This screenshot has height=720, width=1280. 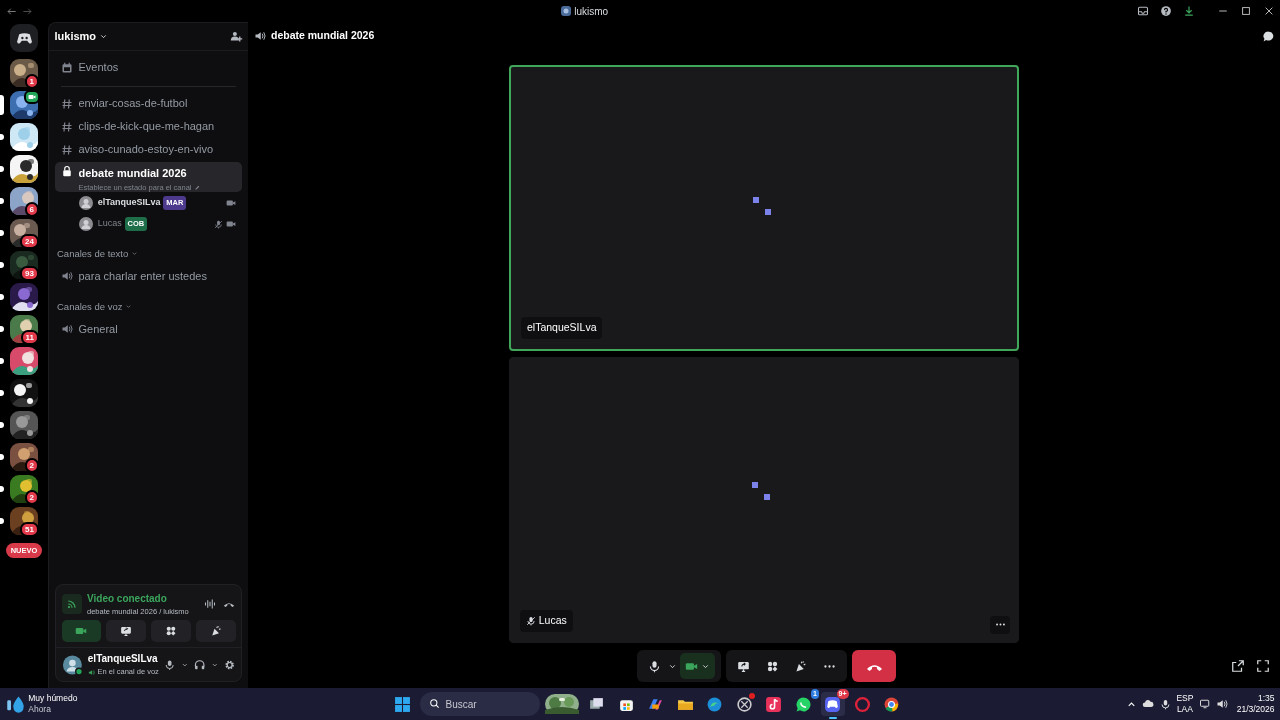 I want to click on ring-icon, so click(x=862, y=704).